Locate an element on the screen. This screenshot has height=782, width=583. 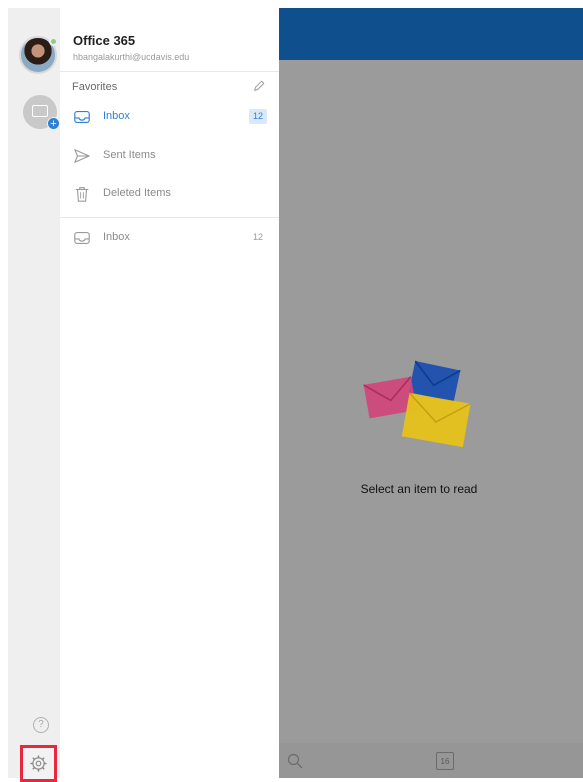
gear-icon is located at coordinates (38, 763).